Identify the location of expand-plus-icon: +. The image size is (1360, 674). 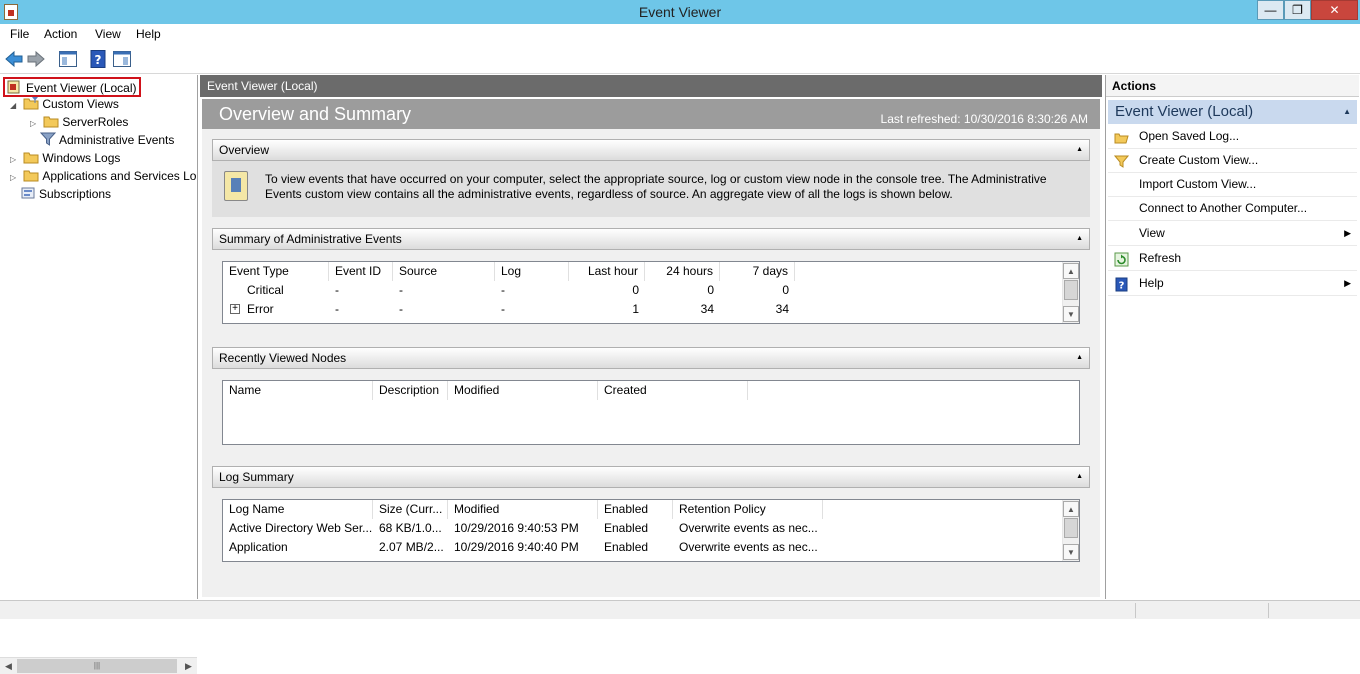
(235, 309).